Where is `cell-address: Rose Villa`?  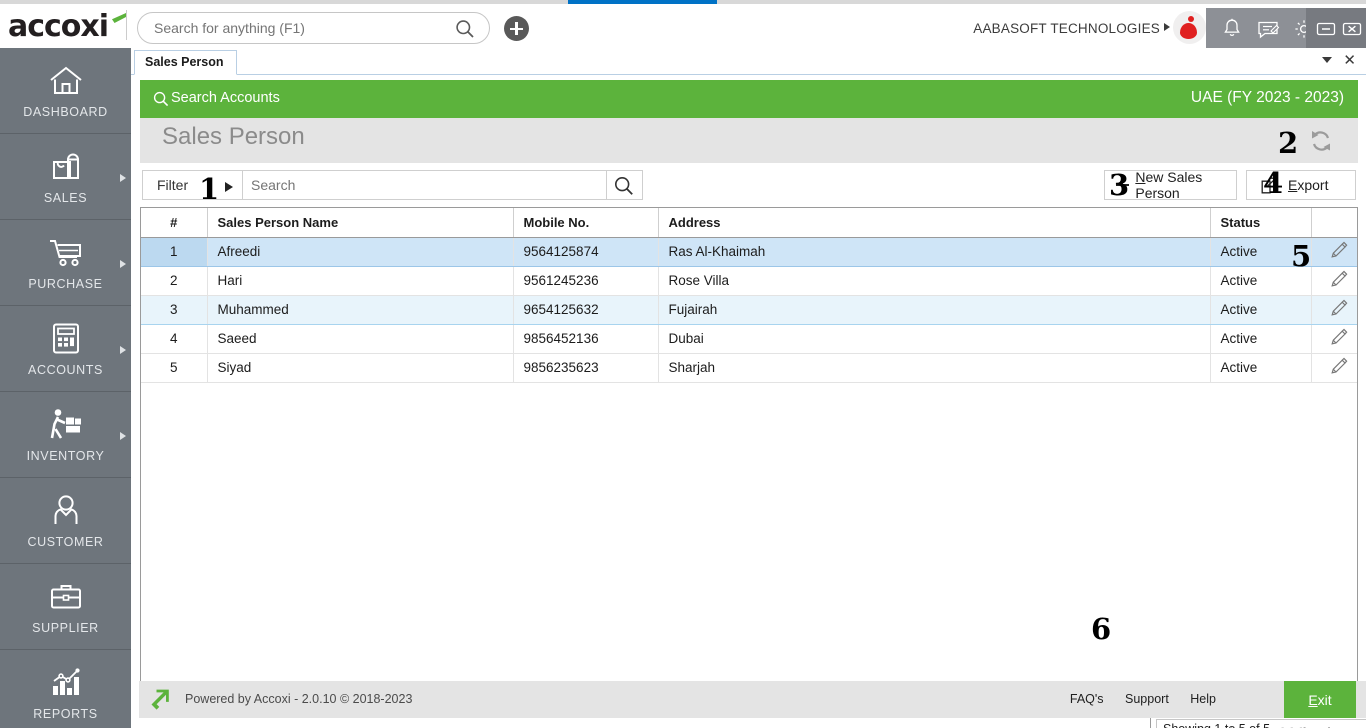 cell-address: Rose Villa is located at coordinates (934, 281).